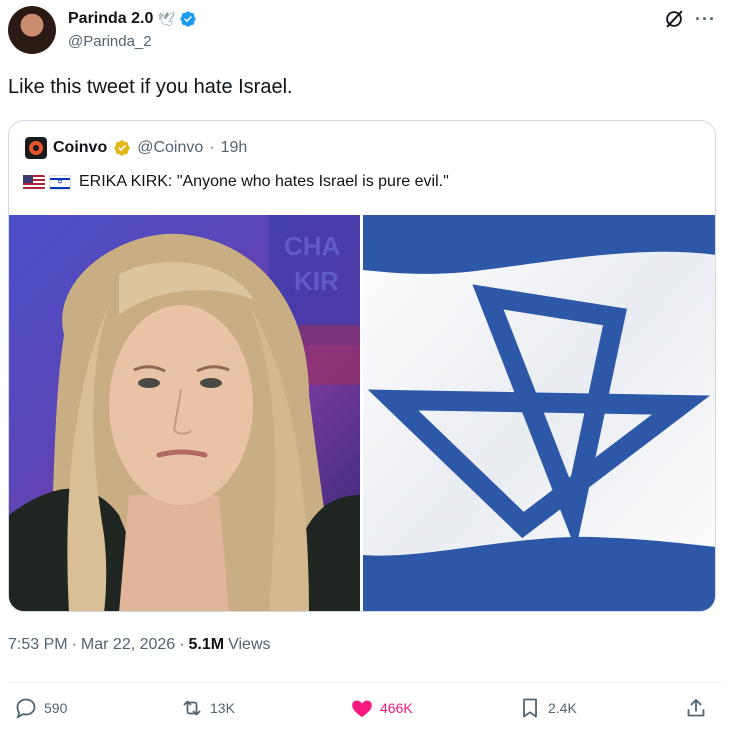 Image resolution: width=730 pixels, height=732 pixels. What do you see at coordinates (136, 148) in the screenshot?
I see `quoted-tweet-header: Coinvo @Coinvo · 19h` at bounding box center [136, 148].